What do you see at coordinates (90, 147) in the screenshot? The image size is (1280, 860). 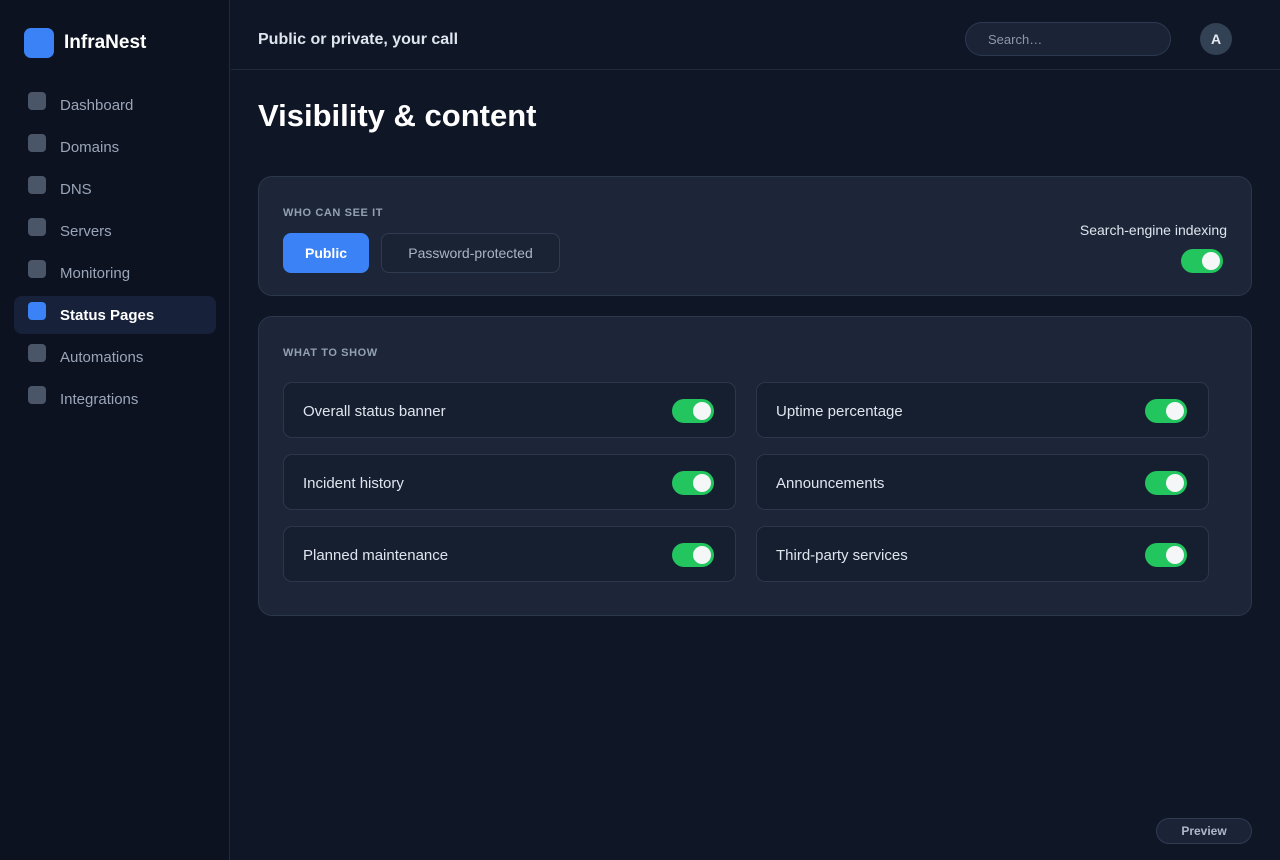 I see `sidebar-item-label: Domains` at bounding box center [90, 147].